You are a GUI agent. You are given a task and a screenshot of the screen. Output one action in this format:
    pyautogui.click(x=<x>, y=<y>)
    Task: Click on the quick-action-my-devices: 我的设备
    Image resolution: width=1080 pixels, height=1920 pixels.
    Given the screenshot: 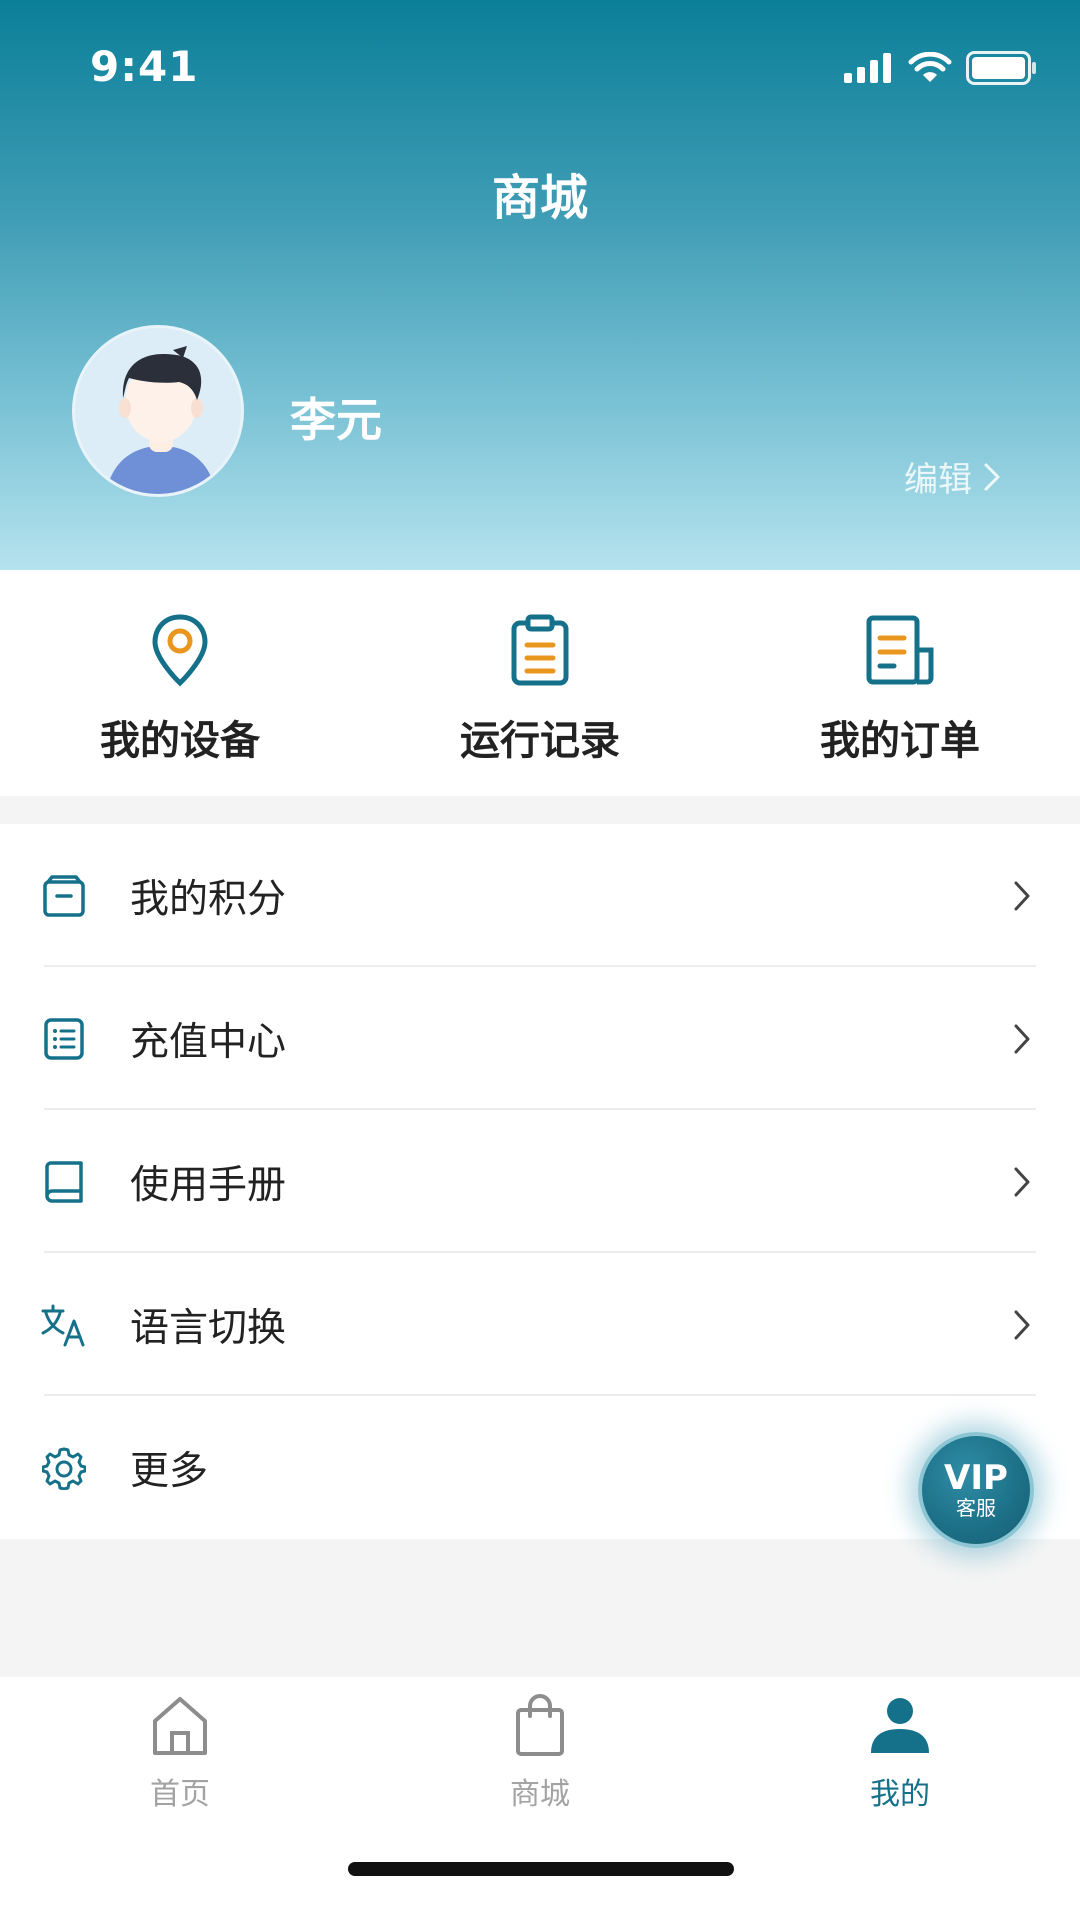 What is the action you would take?
    pyautogui.click(x=180, y=683)
    